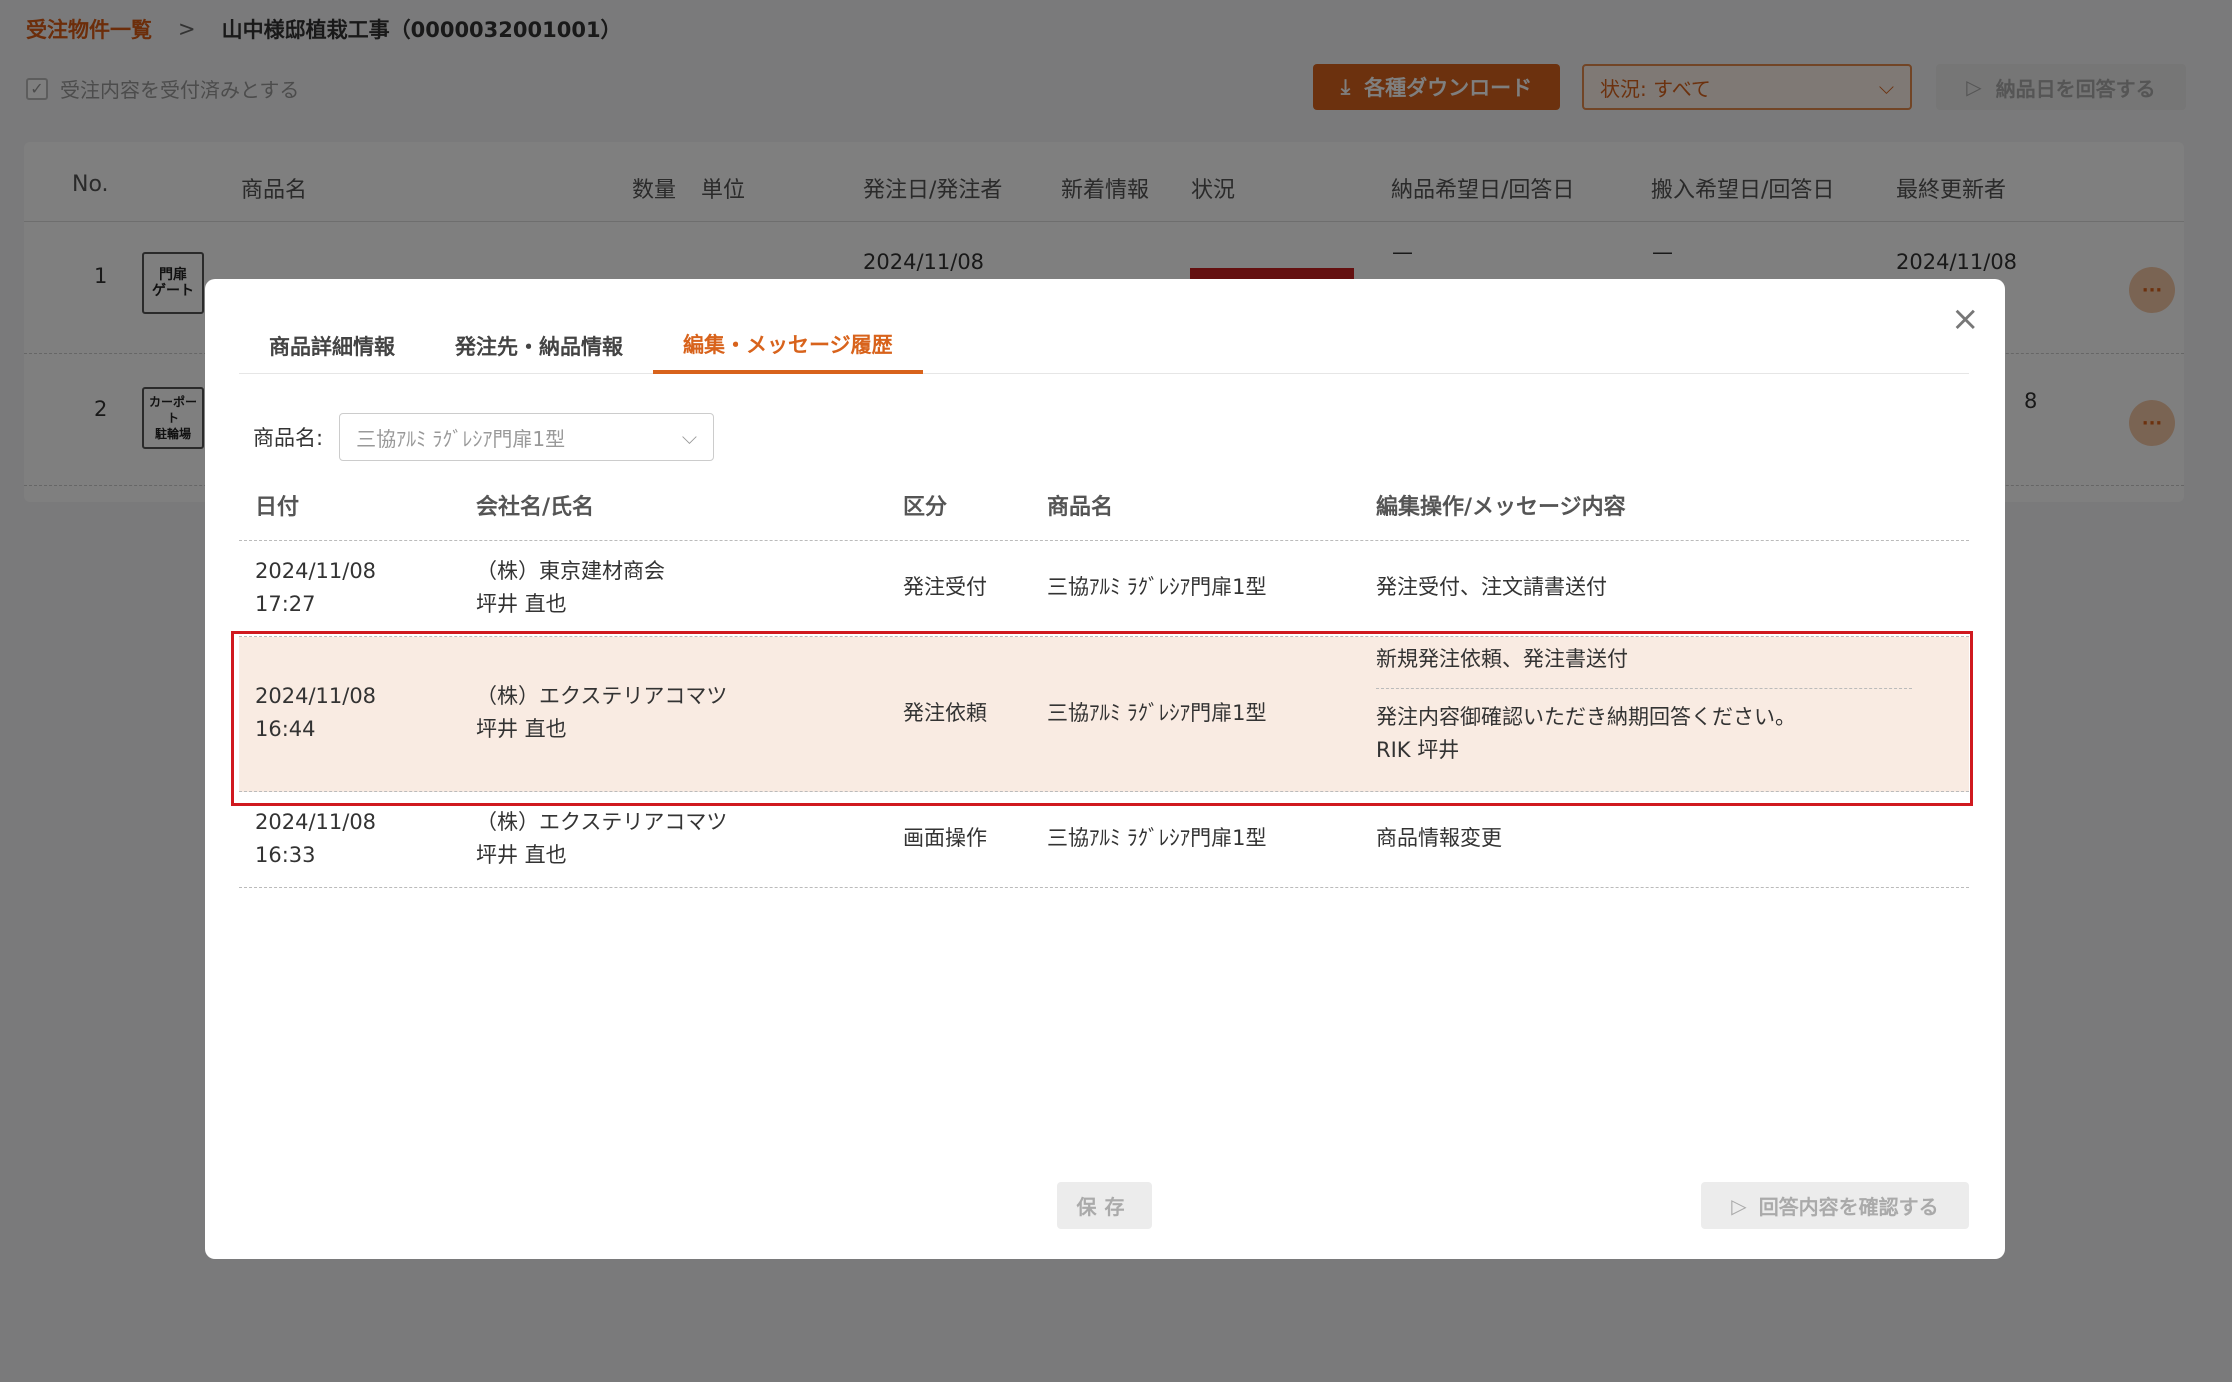 This screenshot has width=2232, height=1382. Describe the element at coordinates (945, 838) in the screenshot. I see `history-kind: 画面操作` at that location.